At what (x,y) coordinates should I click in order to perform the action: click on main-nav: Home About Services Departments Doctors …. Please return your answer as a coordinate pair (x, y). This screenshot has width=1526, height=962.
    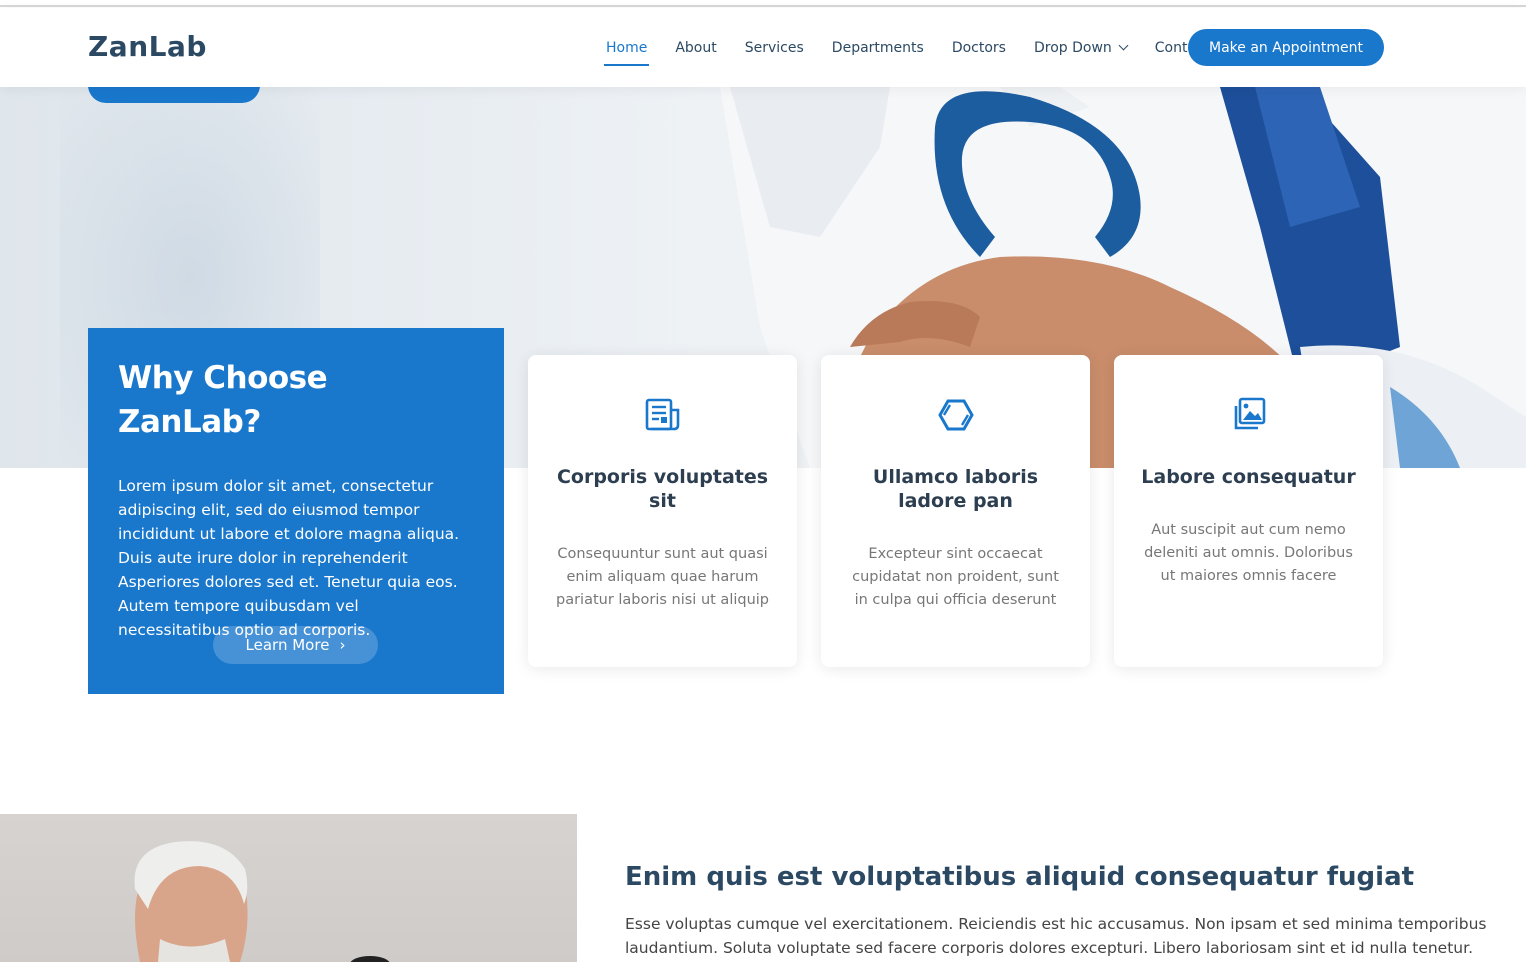
    Looking at the image, I should click on (919, 47).